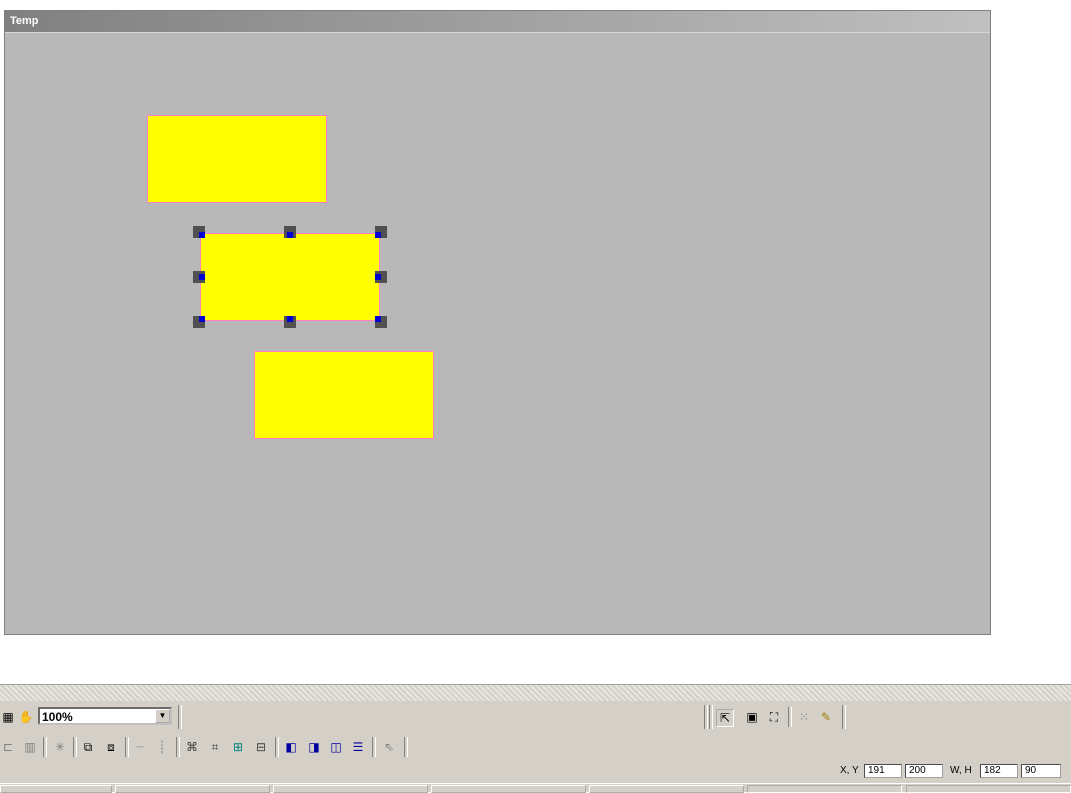 The width and height of the screenshot is (1071, 793). What do you see at coordinates (57, 717) in the screenshot?
I see `zoom-value: 100%` at bounding box center [57, 717].